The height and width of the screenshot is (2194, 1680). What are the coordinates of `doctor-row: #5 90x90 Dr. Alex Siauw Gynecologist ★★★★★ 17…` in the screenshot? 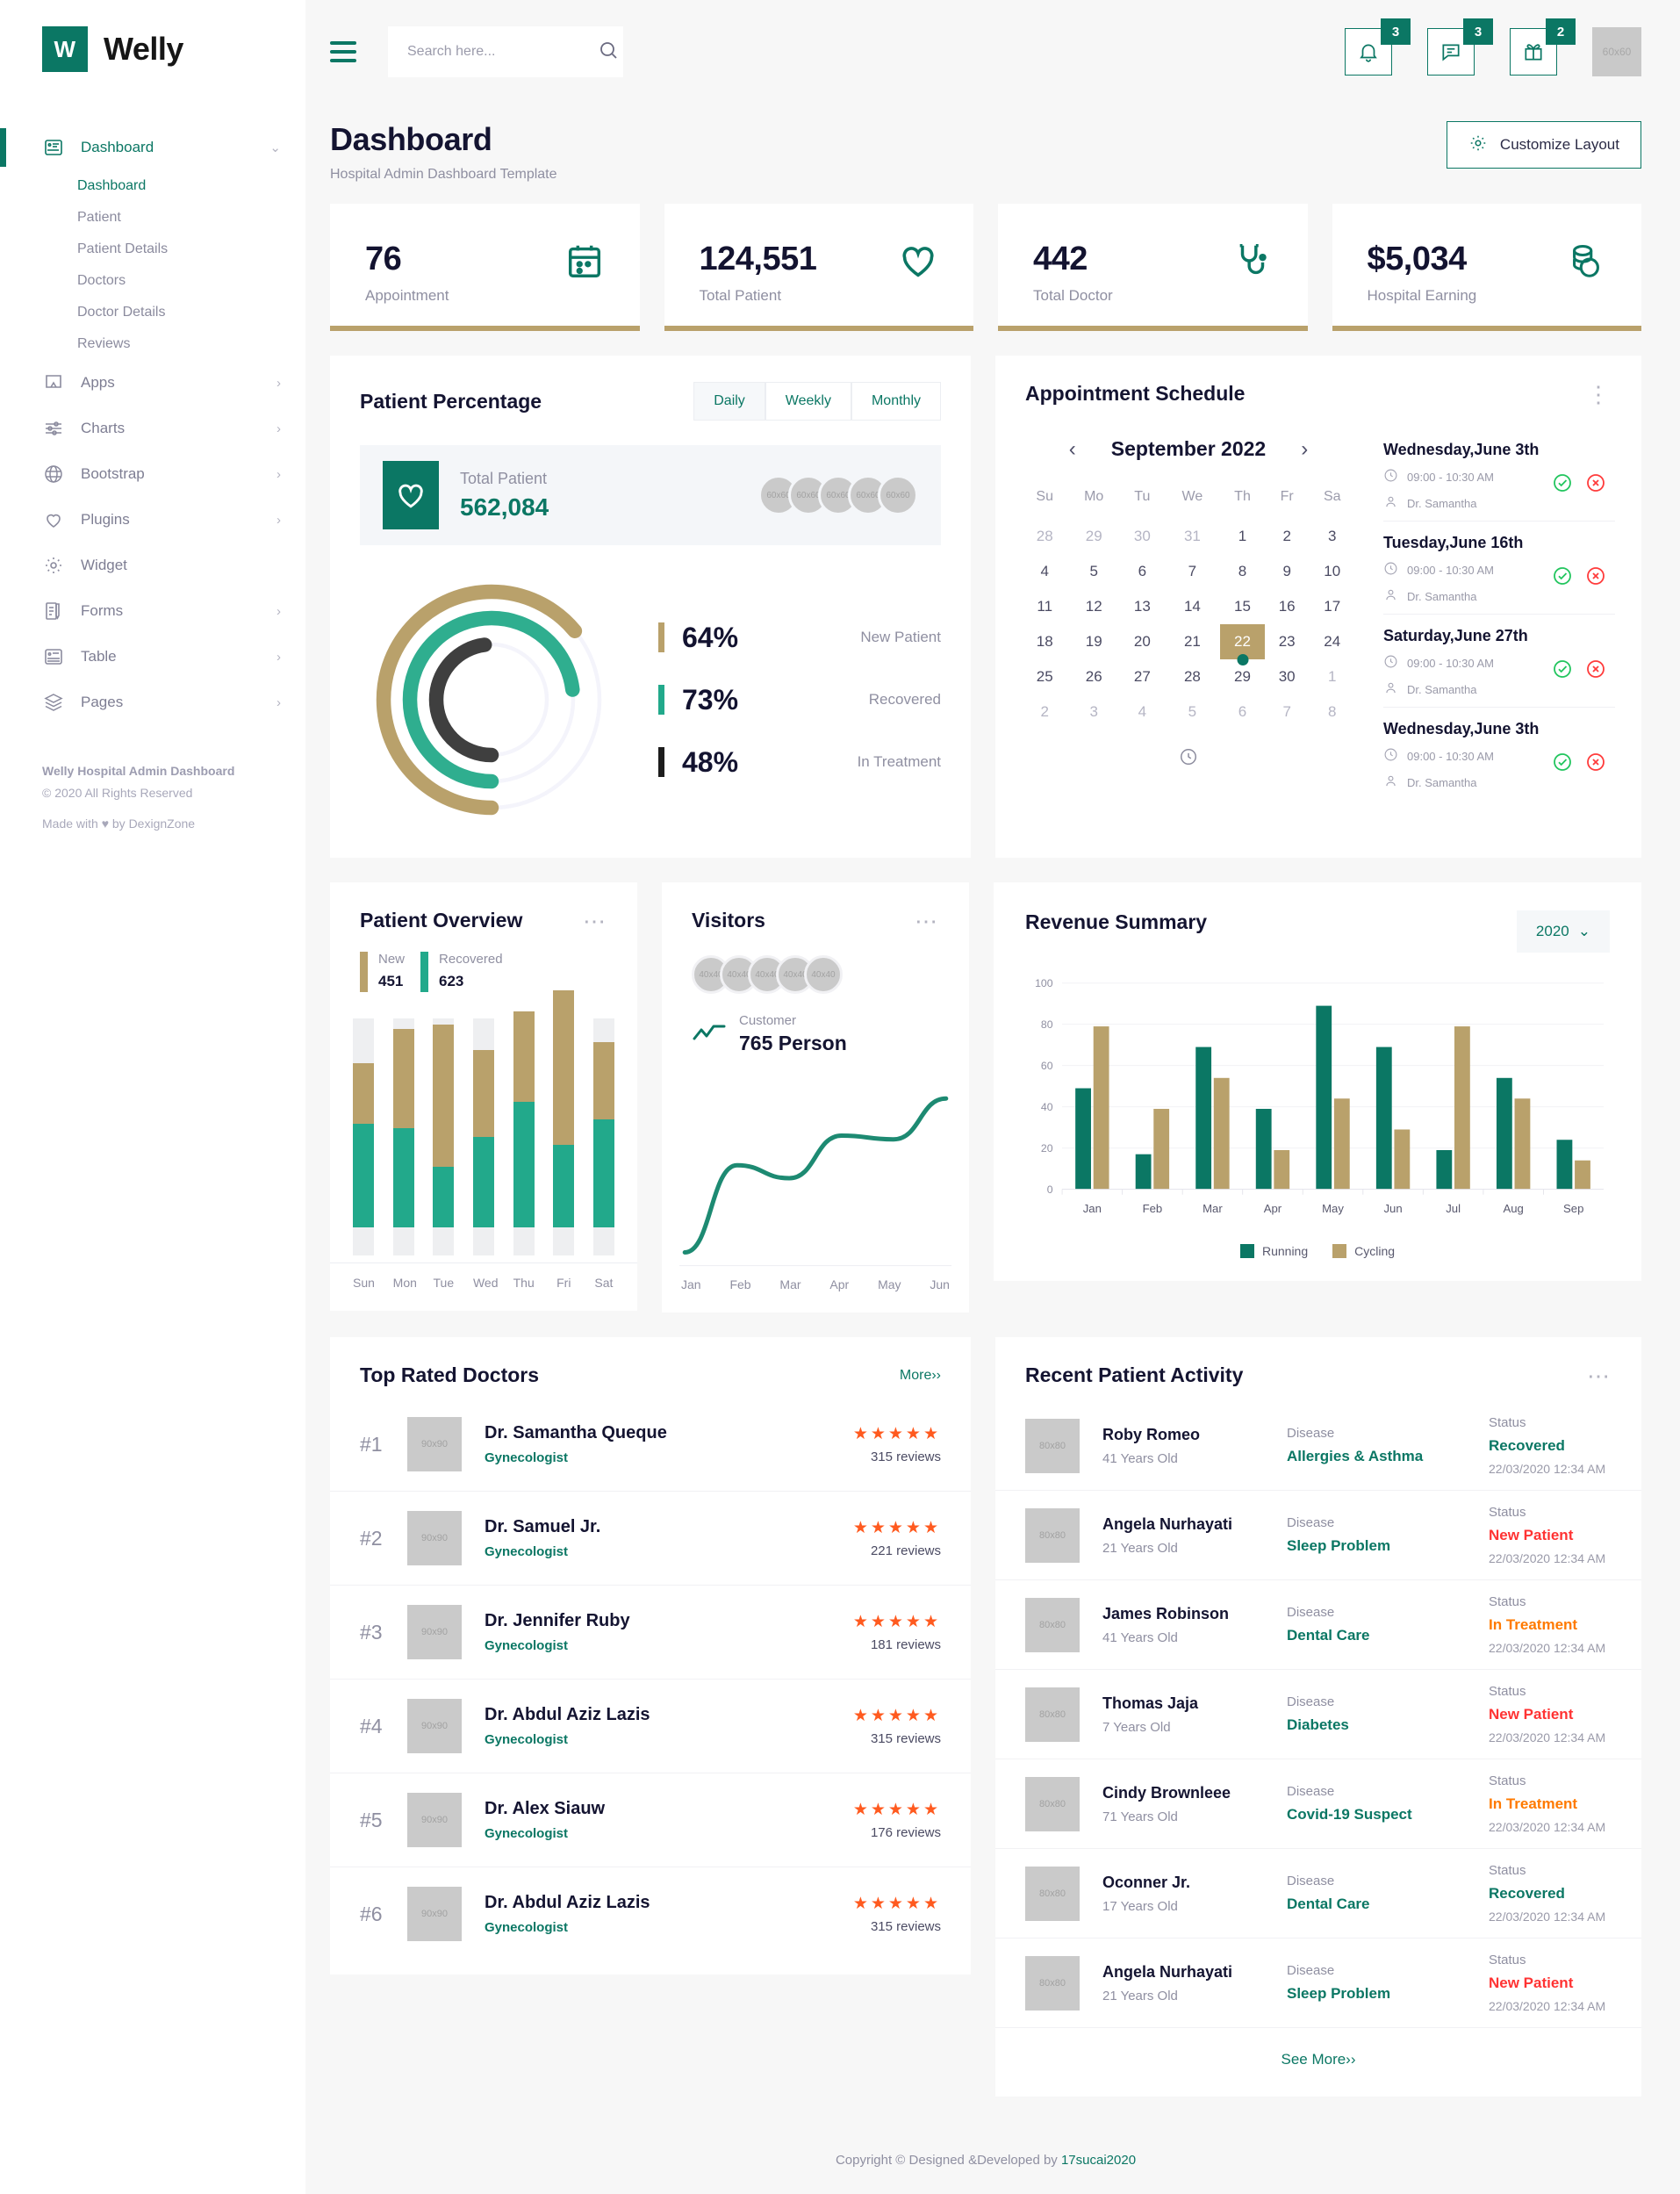 It's located at (650, 1820).